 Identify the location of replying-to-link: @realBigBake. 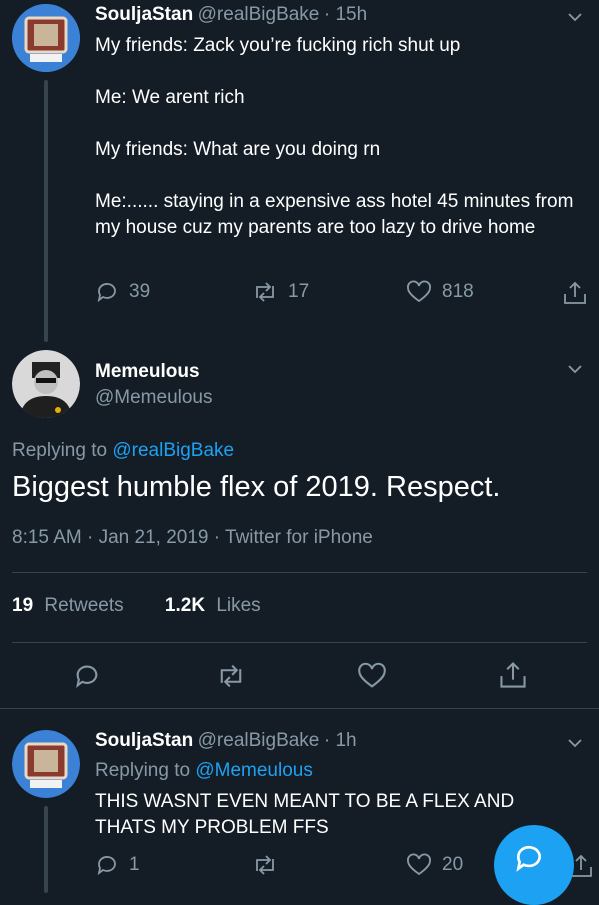
(173, 450).